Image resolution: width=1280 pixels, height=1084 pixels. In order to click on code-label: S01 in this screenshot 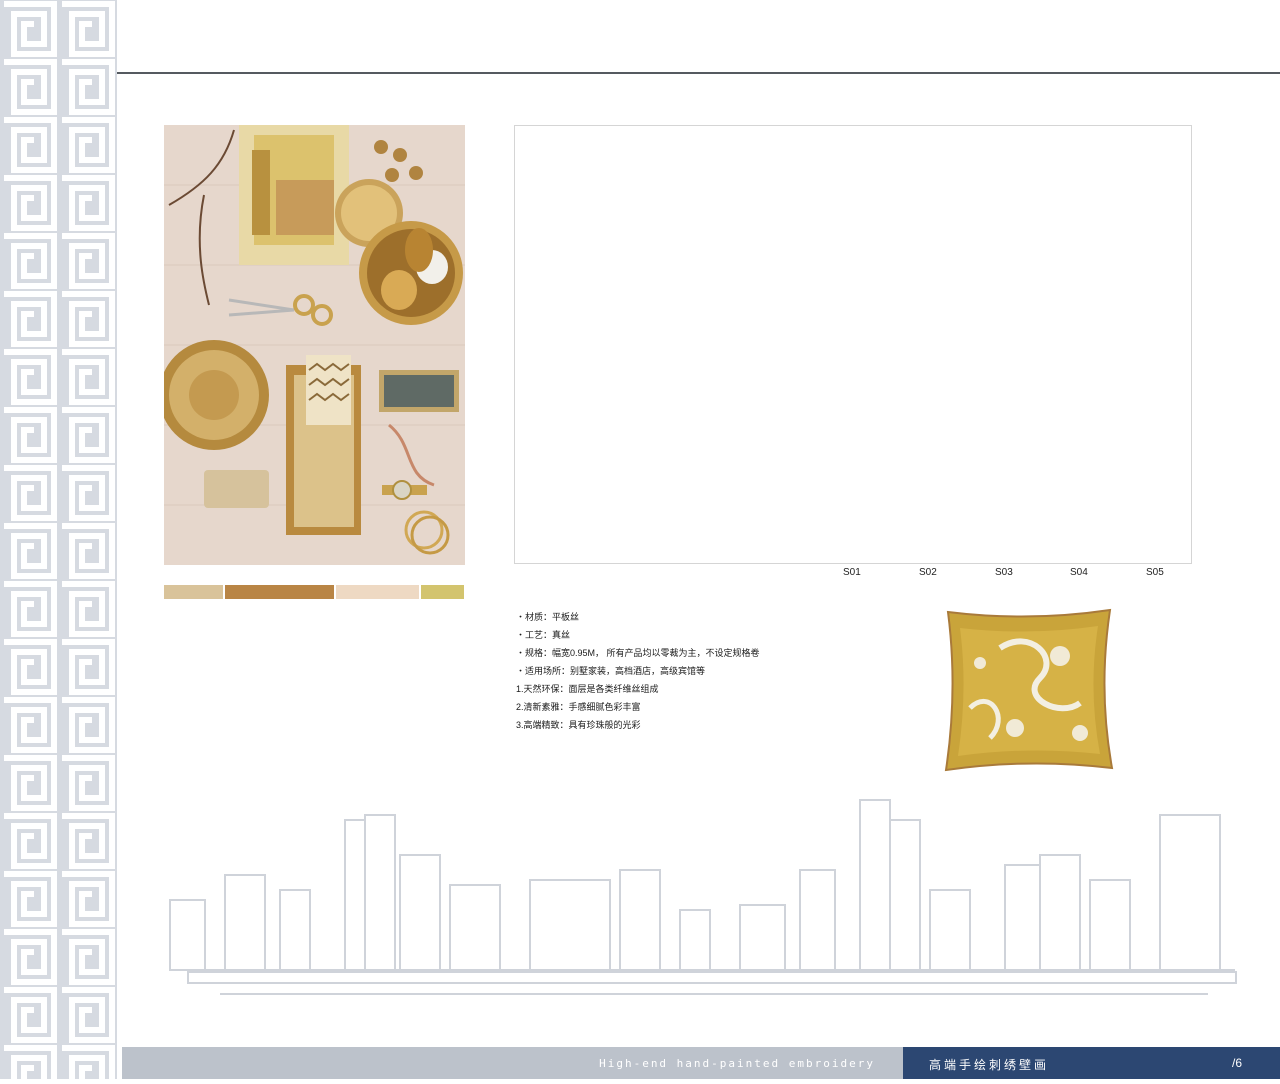, I will do `click(852, 572)`.